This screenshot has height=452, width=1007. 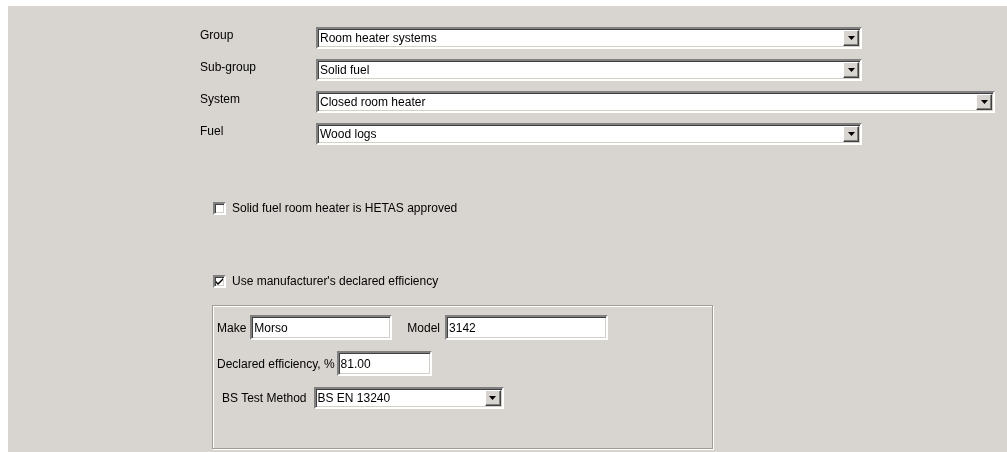 I want to click on input-field: Morso, so click(x=321, y=327).